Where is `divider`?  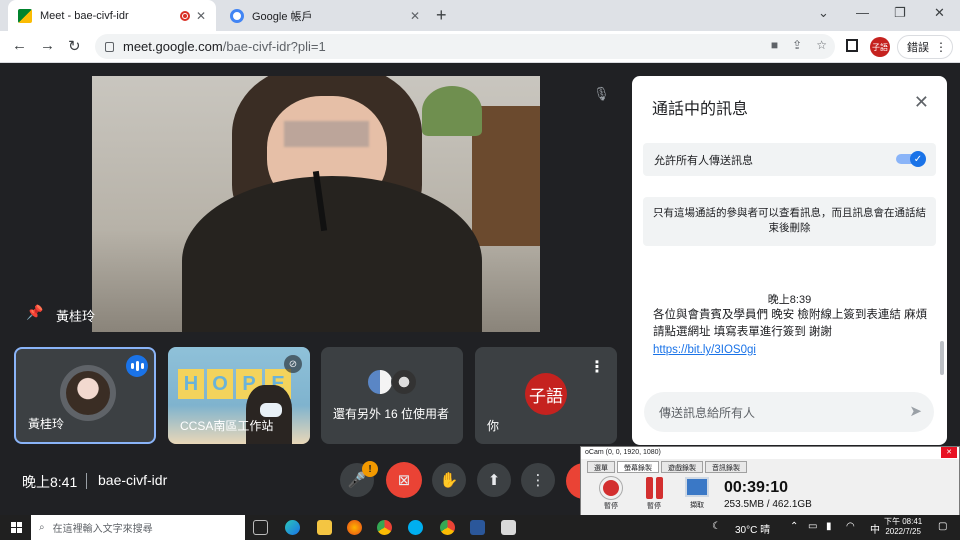
divider is located at coordinates (86, 481).